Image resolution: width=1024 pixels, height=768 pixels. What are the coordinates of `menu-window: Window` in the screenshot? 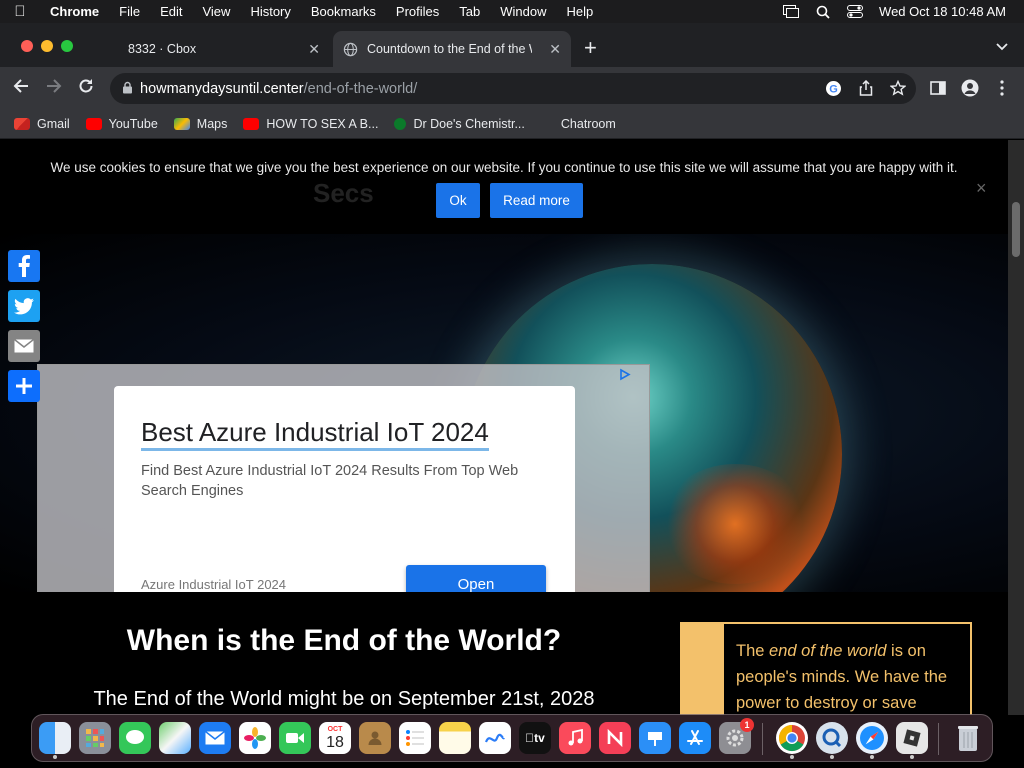 It's located at (523, 11).